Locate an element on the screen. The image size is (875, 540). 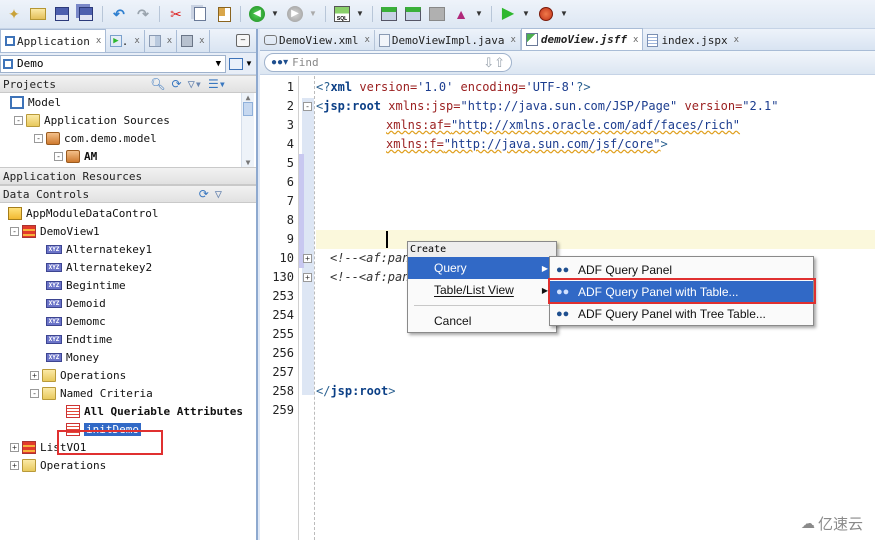
debug-icon is located at coordinates (546, 14).